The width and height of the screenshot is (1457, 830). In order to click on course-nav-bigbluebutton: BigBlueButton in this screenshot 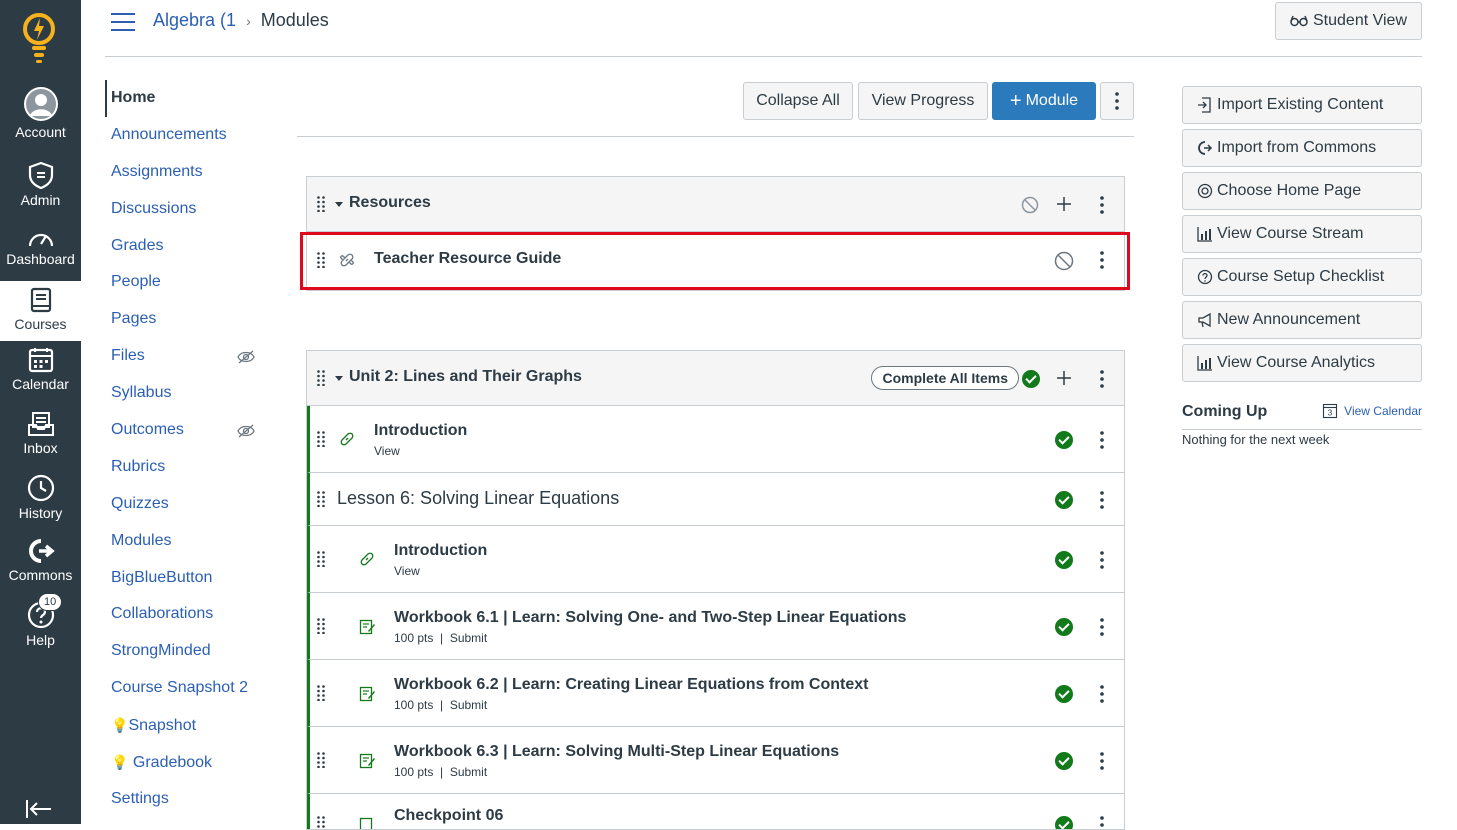, I will do `click(185, 578)`.